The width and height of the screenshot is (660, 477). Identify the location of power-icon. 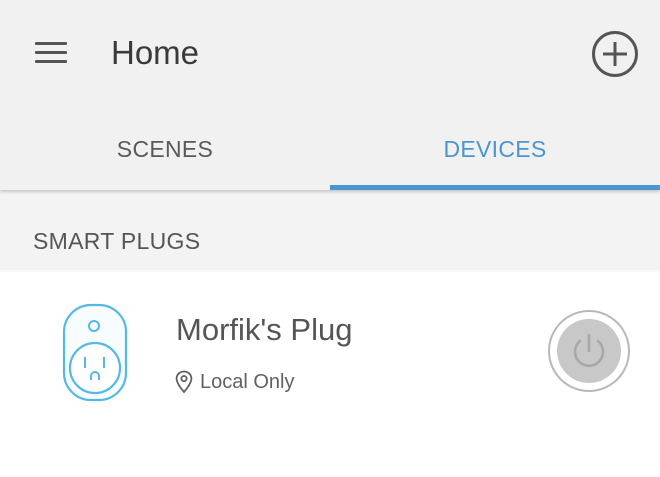
(589, 351).